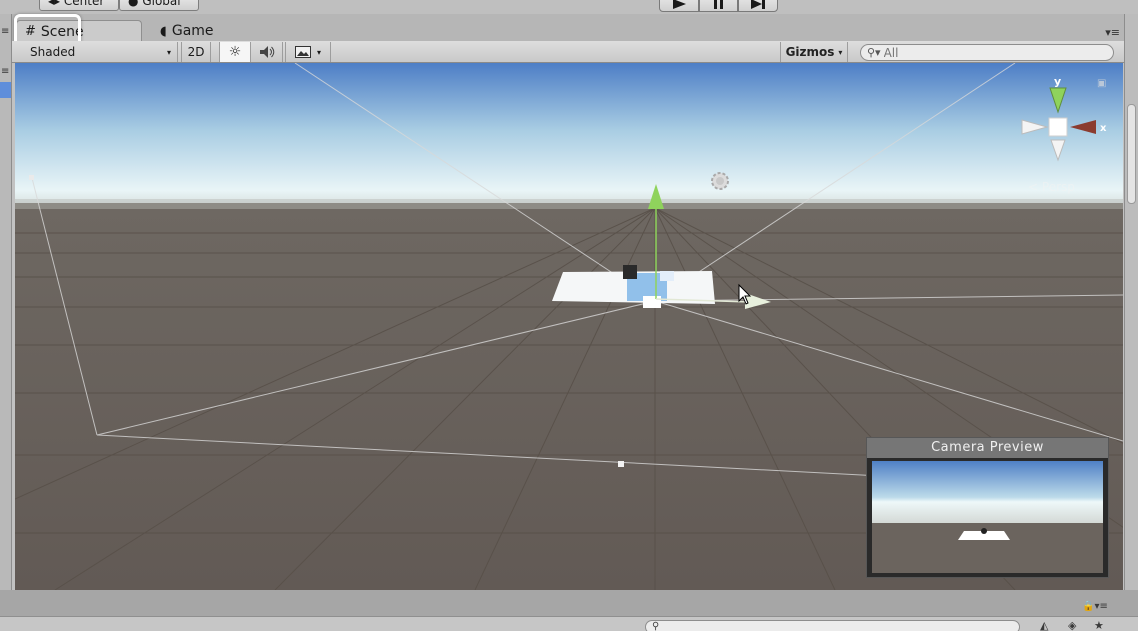 The image size is (1138, 631). I want to click on 2d-label: 2D, so click(196, 52).